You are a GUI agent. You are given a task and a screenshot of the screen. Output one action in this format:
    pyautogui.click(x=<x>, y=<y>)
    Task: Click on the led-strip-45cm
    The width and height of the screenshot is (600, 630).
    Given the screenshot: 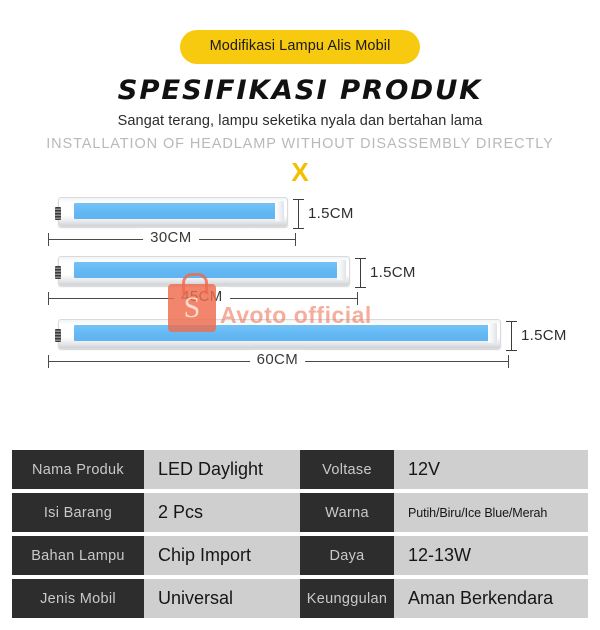 What is the action you would take?
    pyautogui.click(x=202, y=270)
    